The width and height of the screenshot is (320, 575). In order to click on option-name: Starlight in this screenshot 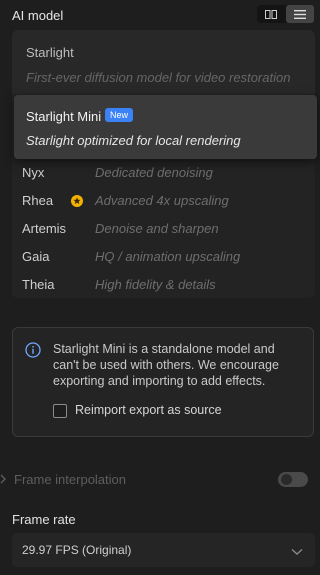, I will do `click(50, 52)`.